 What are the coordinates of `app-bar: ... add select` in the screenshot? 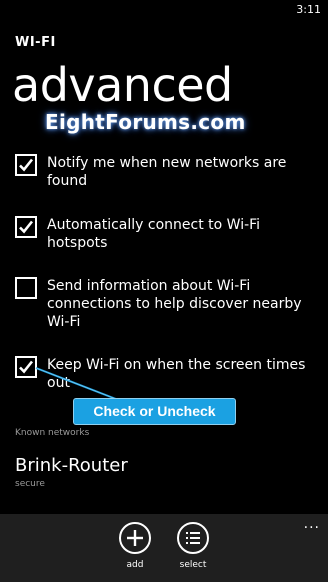 It's located at (164, 548).